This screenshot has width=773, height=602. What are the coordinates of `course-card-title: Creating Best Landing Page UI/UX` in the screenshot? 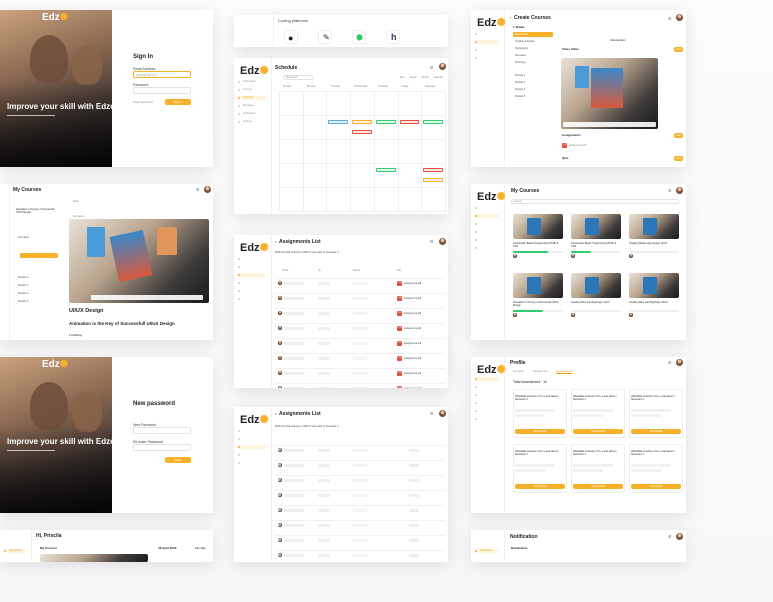 It's located at (596, 302).